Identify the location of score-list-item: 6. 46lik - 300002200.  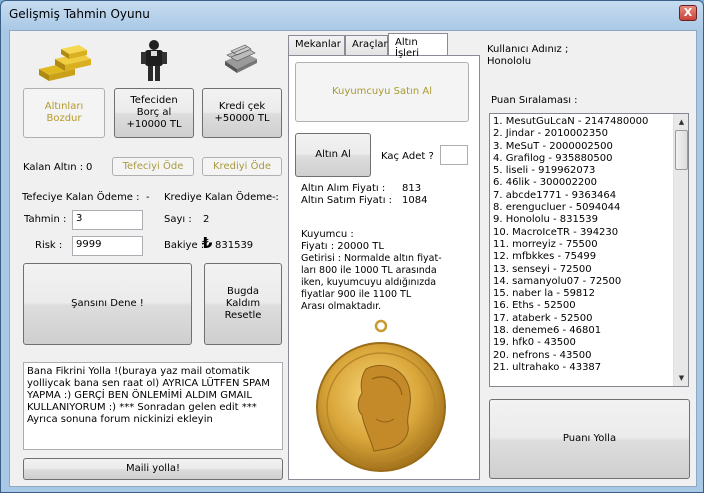
(589, 183).